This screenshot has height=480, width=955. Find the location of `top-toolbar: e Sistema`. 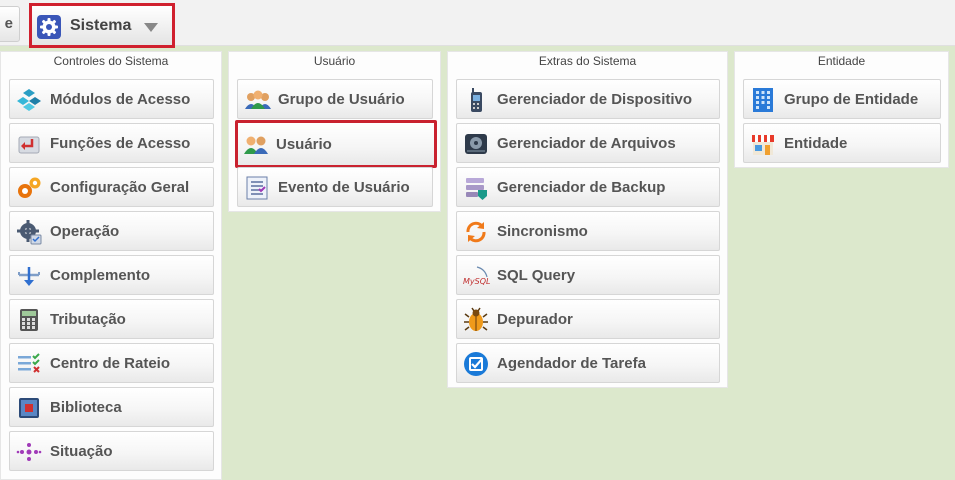

top-toolbar: e Sistema is located at coordinates (477, 24).